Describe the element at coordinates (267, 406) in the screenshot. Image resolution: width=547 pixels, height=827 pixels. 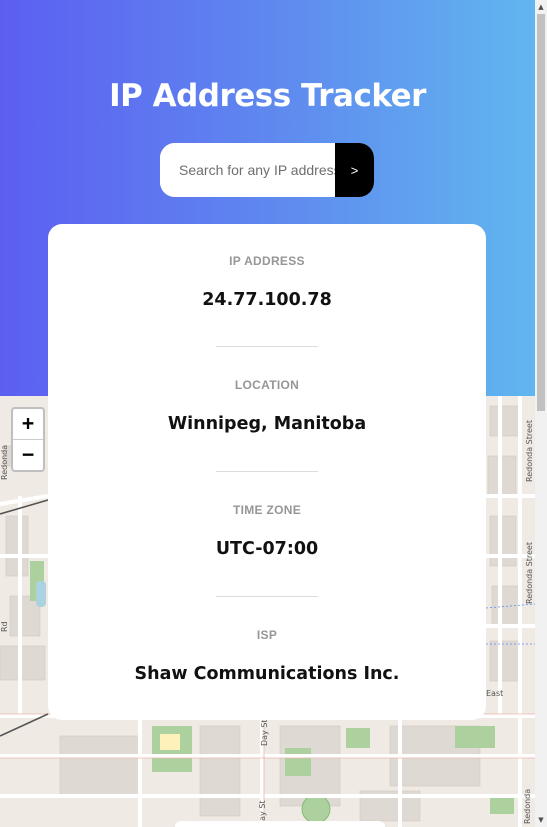
I see `stat-location: LOCATION Winnipeg, Manitoba` at that location.